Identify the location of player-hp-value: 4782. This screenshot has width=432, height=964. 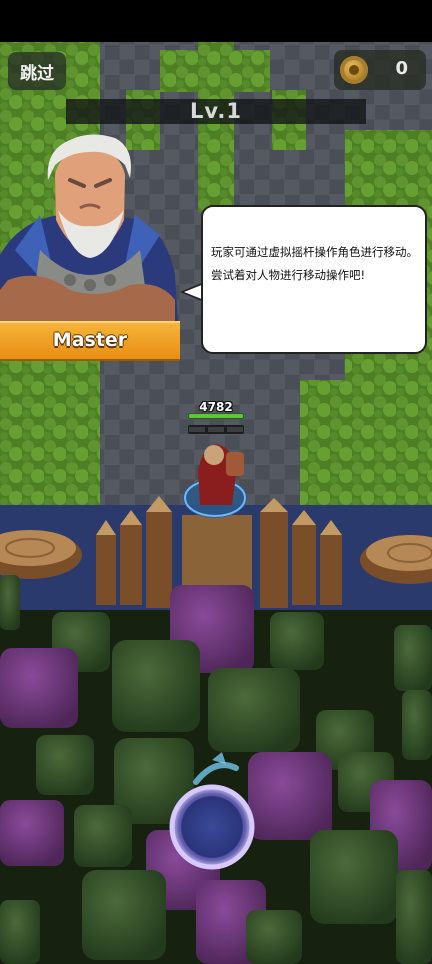
(216, 407).